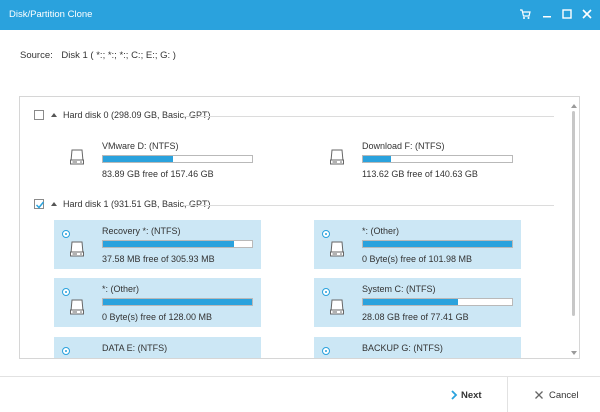  Describe the element at coordinates (39, 115) in the screenshot. I see `disk-0-checkbox` at that location.